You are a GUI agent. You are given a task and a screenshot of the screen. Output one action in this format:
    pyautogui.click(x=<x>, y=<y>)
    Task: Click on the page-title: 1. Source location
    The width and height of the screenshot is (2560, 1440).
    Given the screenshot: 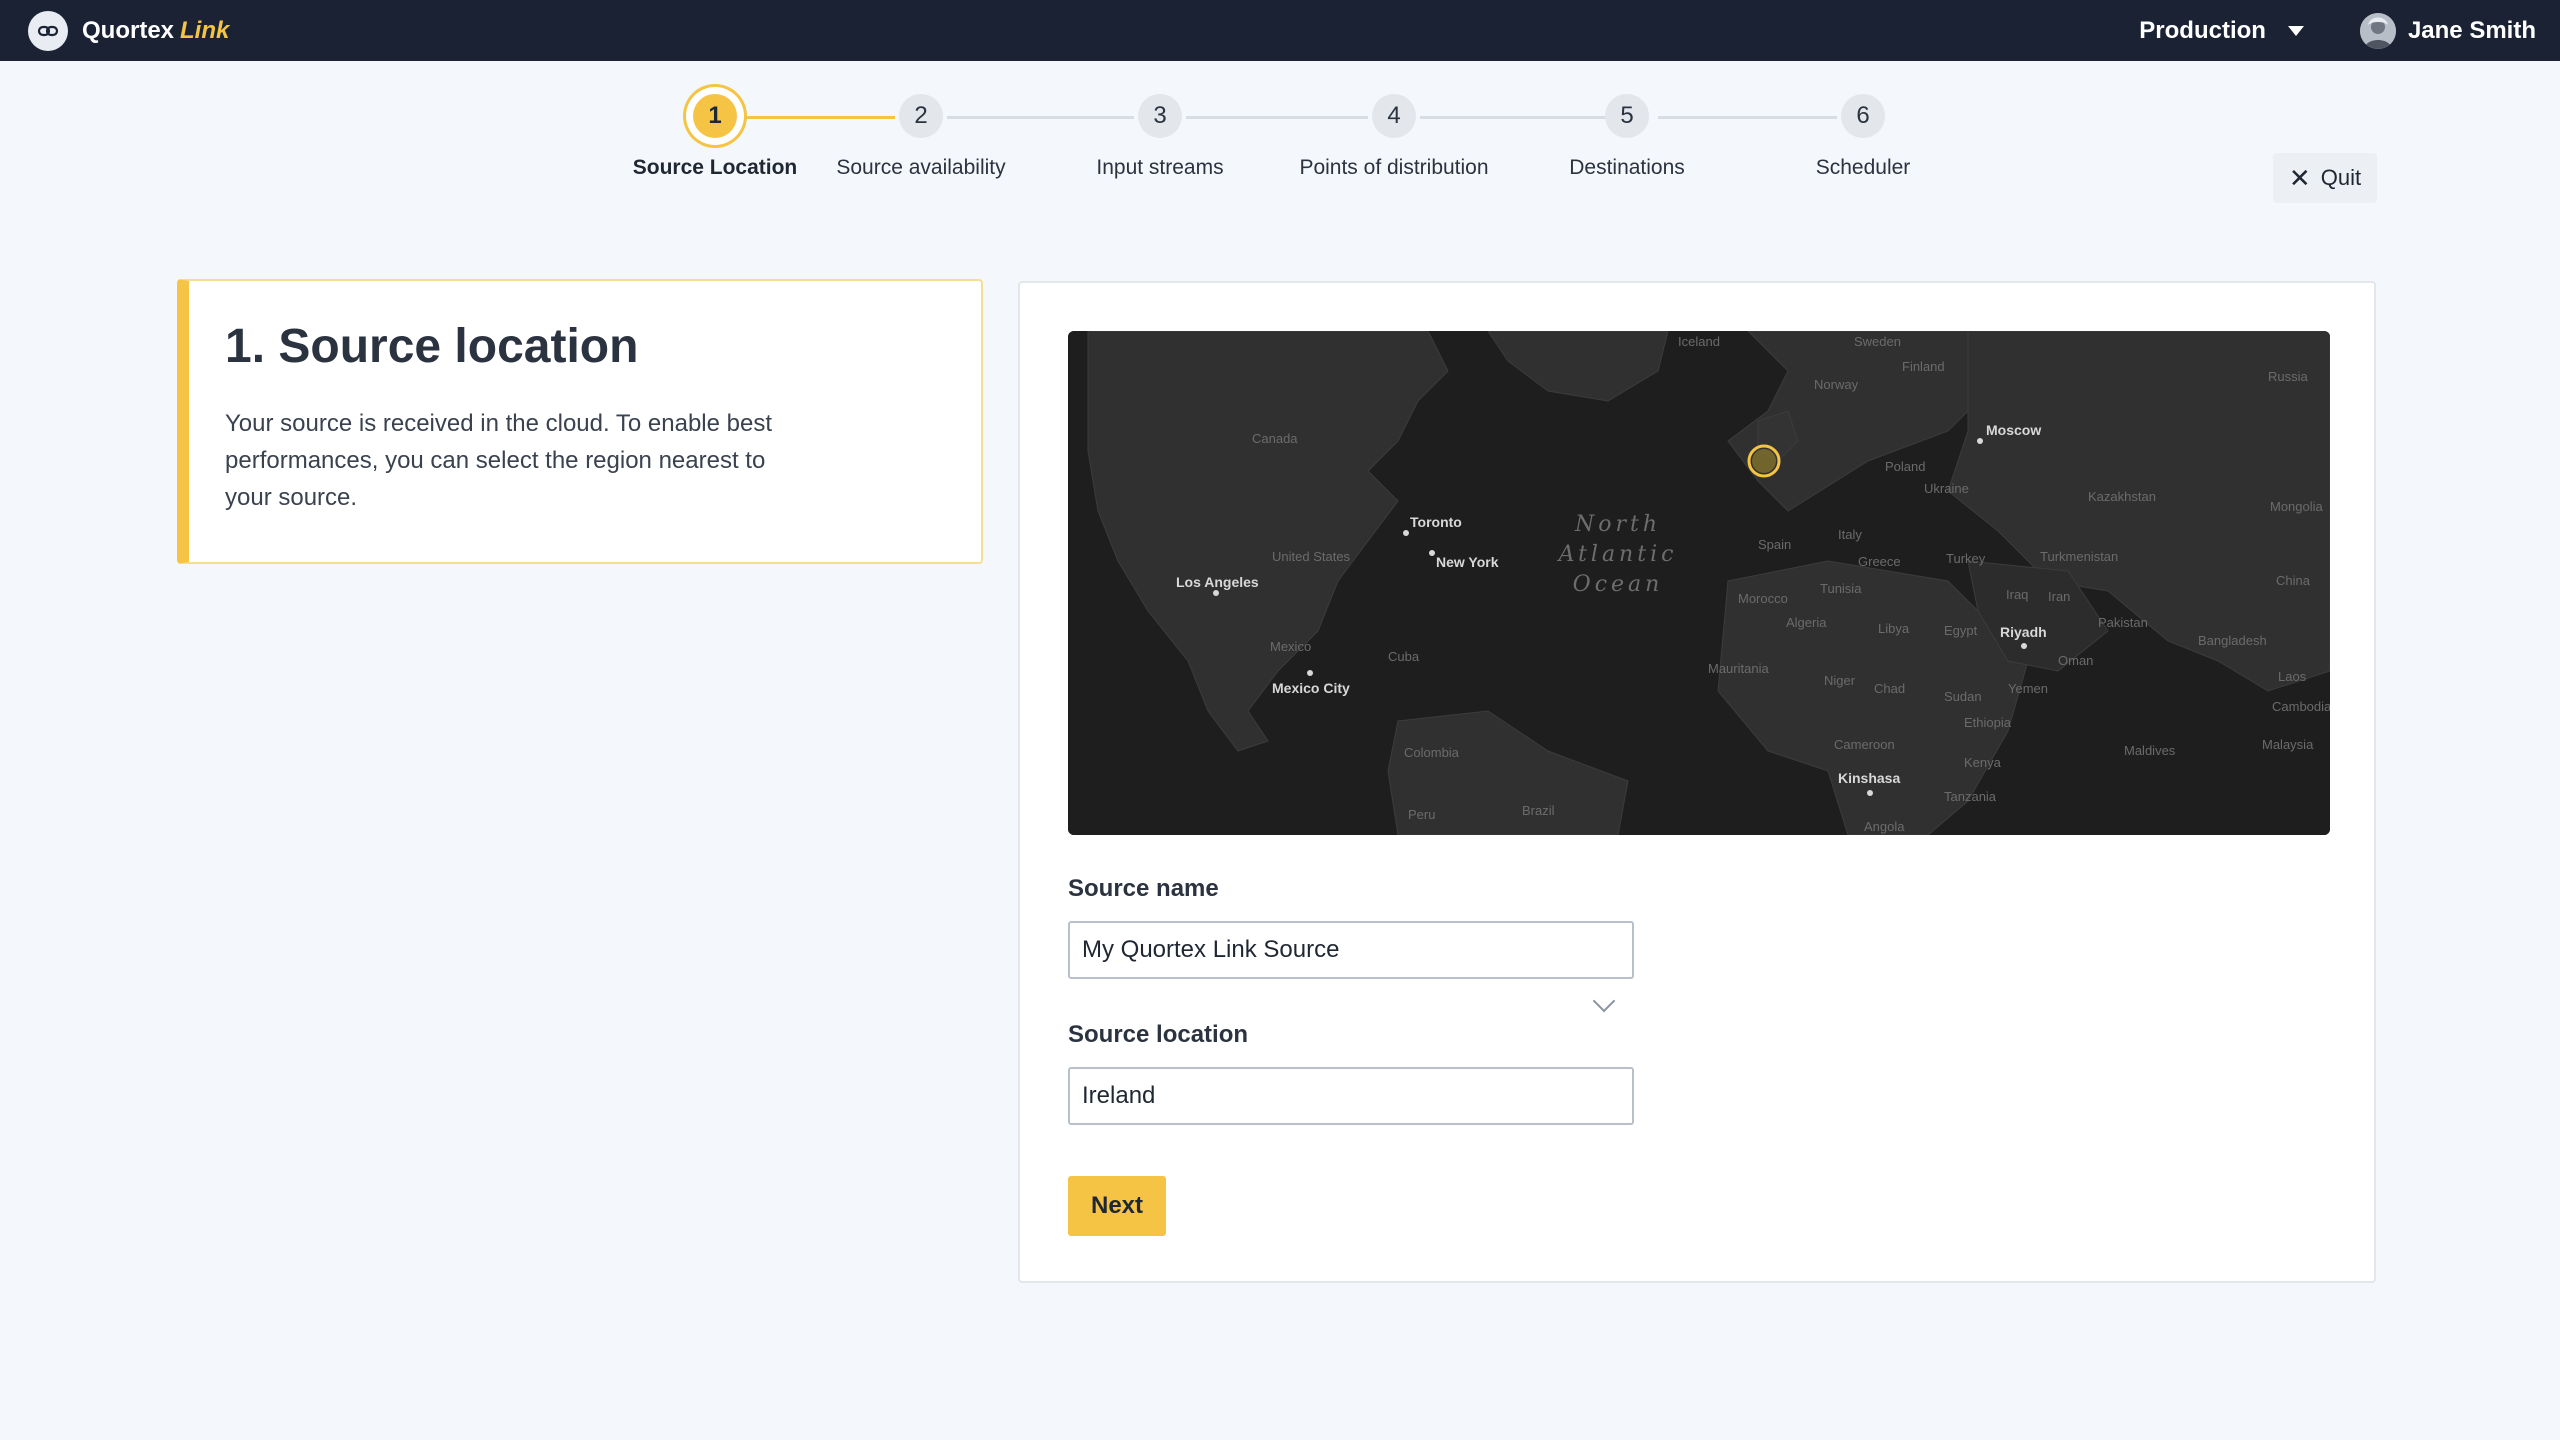 What is the action you would take?
    pyautogui.click(x=432, y=346)
    